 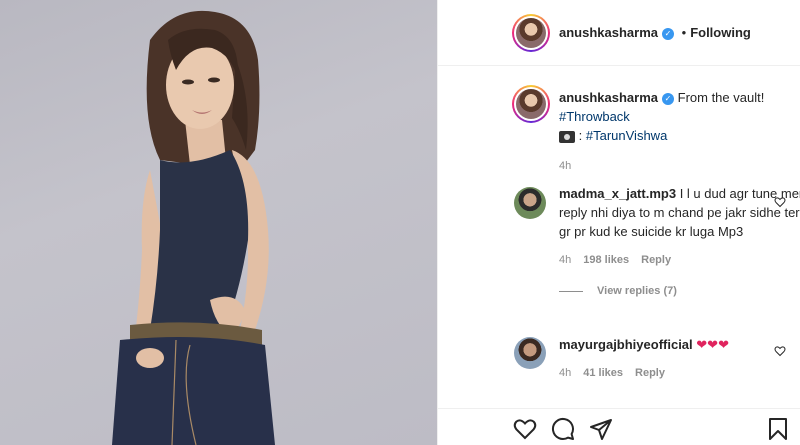 I want to click on comment-meta: 4h 41 likes Reply, so click(x=679, y=373).